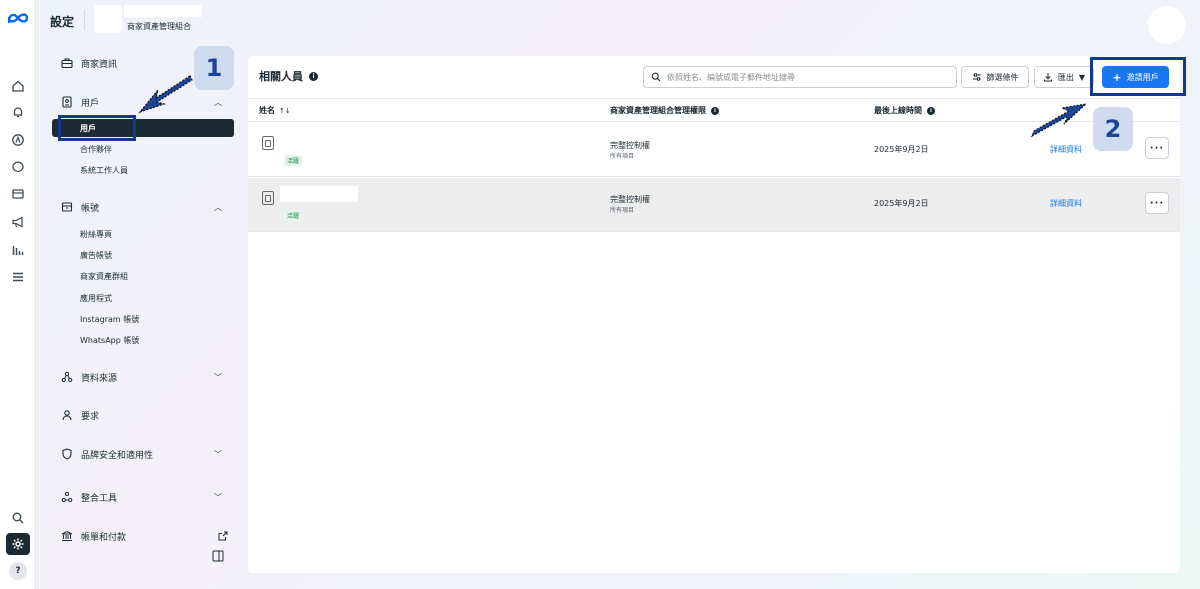  I want to click on catalog-icon, so click(18, 194).